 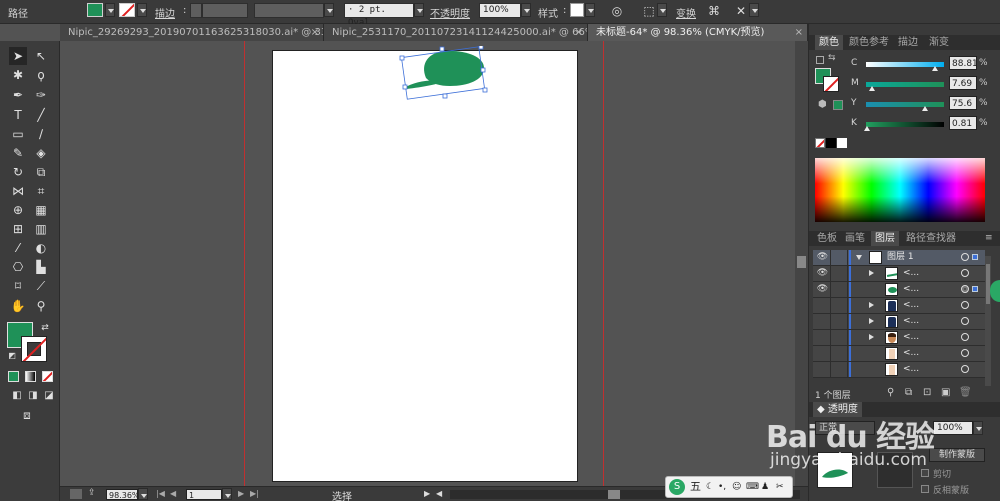 I want to click on mesh-tool-icon: ⊞, so click(x=18, y=229).